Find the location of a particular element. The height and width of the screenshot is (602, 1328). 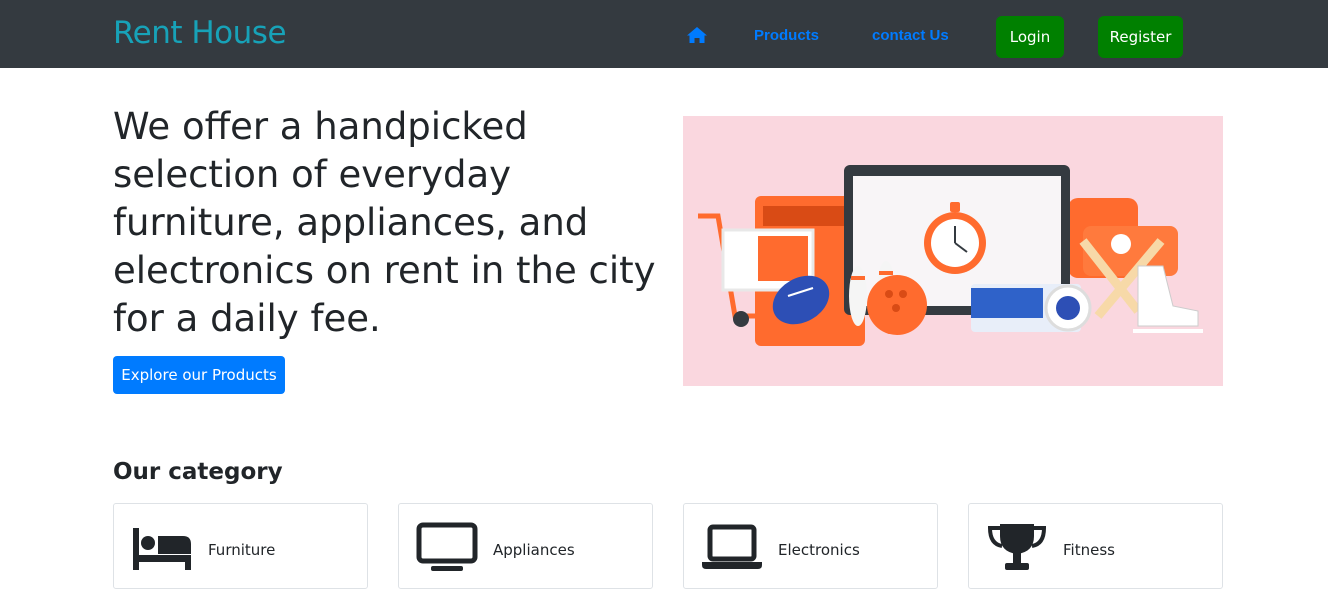

category-card-electronics: Electronics is located at coordinates (810, 546).